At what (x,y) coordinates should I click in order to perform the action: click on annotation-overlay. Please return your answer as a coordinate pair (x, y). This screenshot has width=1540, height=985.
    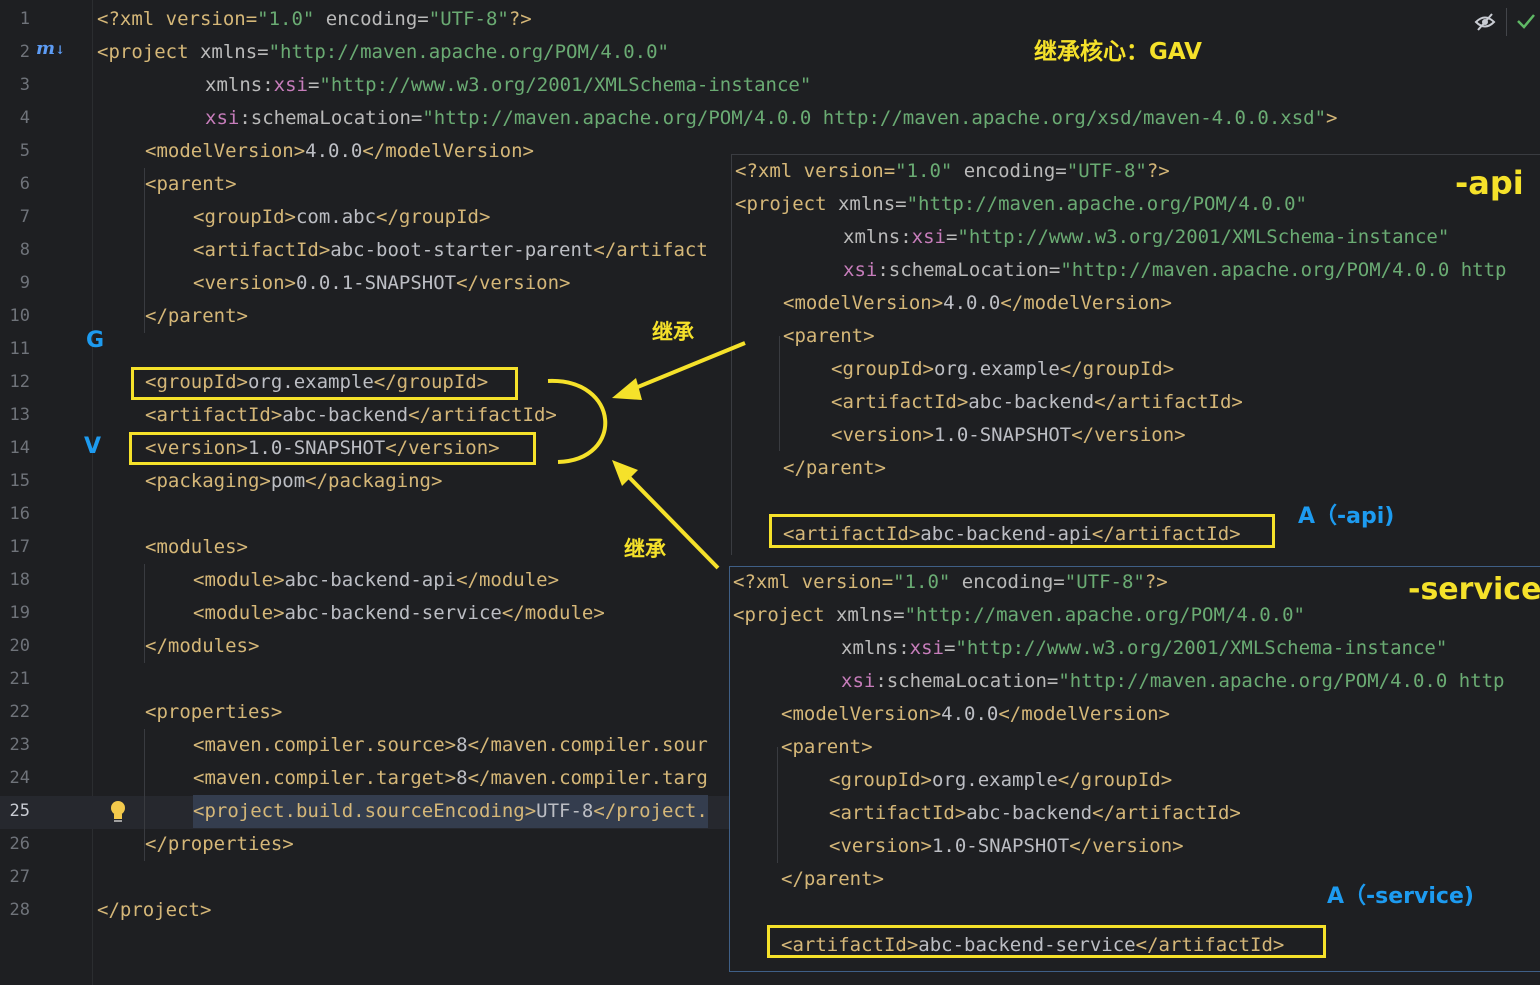
    Looking at the image, I should click on (646, 455).